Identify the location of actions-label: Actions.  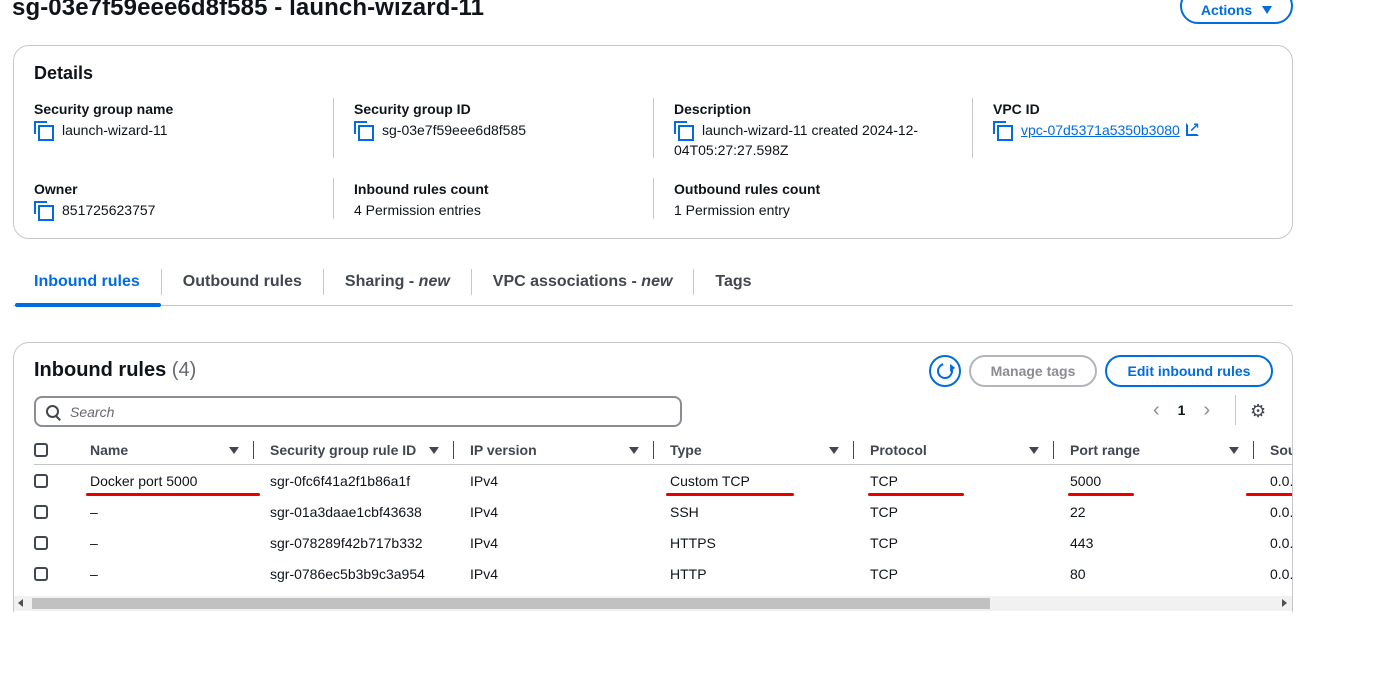
(1226, 10).